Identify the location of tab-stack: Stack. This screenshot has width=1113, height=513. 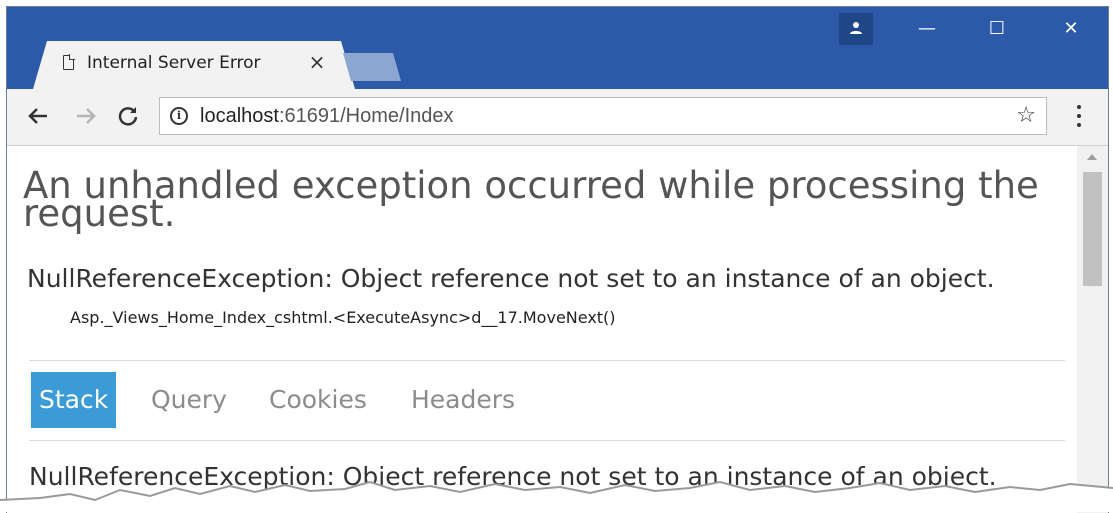
(74, 400).